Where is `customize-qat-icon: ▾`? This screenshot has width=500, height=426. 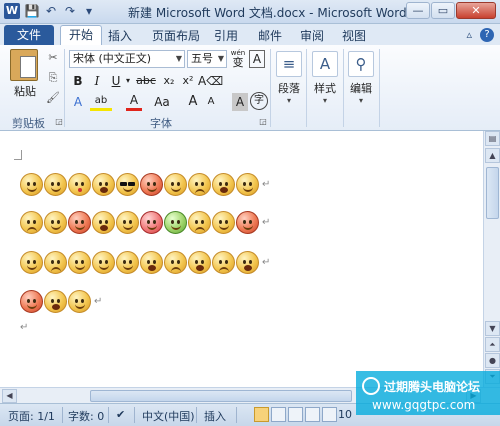
customize-qat-icon: ▾ is located at coordinates (89, 11).